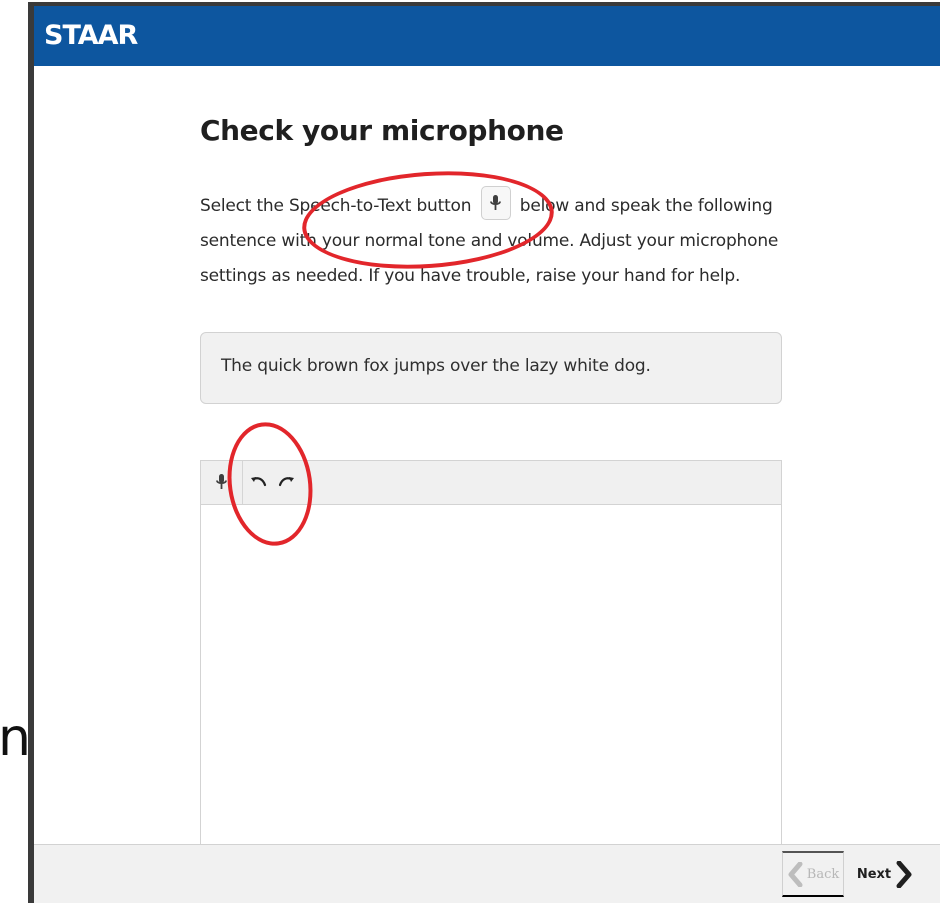  Describe the element at coordinates (487, 36) in the screenshot. I see `top-banner: STAAR` at that location.